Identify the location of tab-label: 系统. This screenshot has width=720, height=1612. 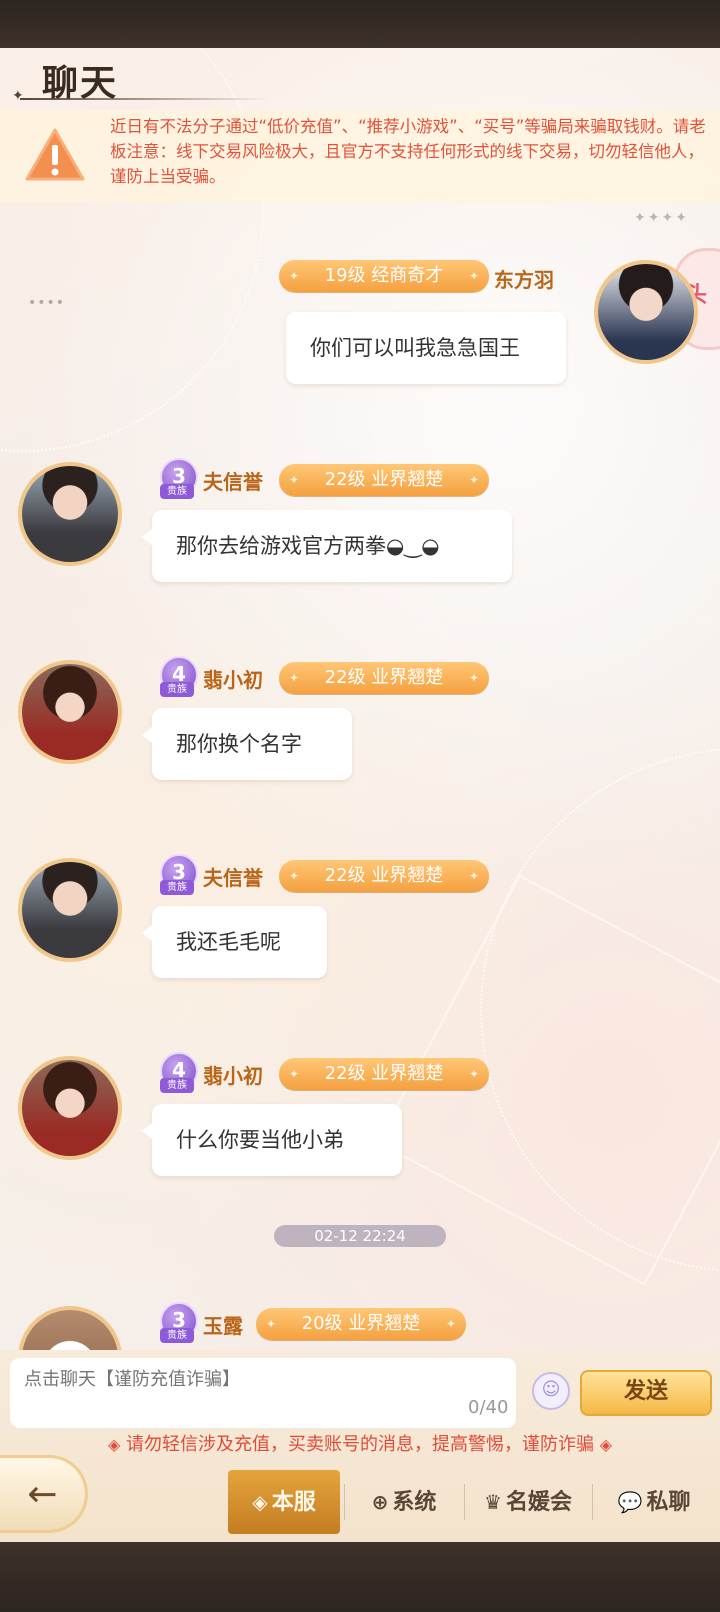
(414, 1502).